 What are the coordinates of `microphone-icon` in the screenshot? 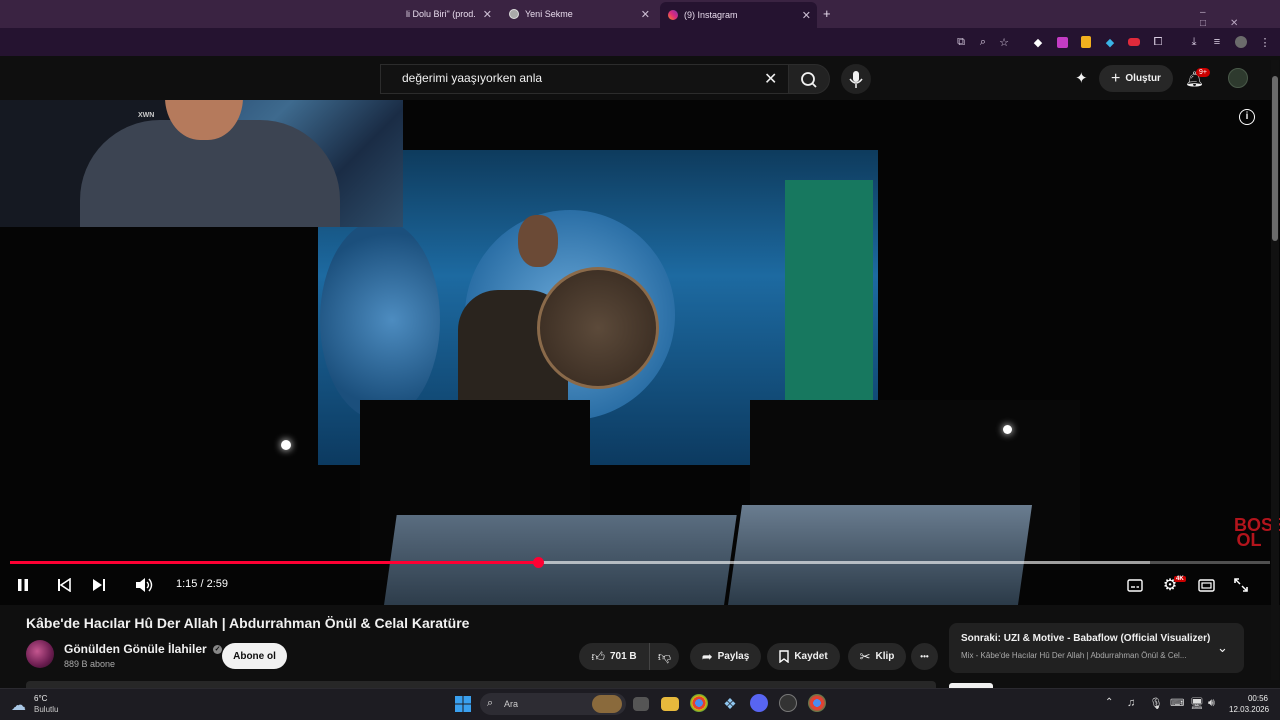 It's located at (856, 79).